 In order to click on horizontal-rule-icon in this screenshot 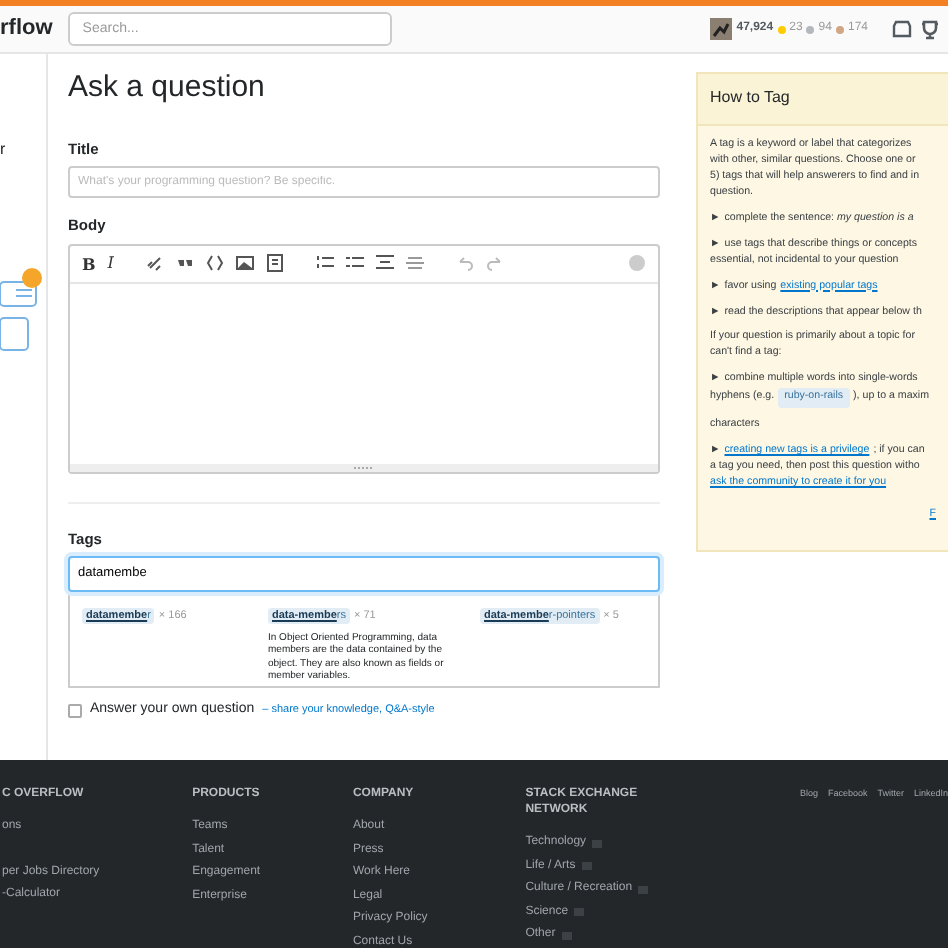, I will do `click(414, 263)`.